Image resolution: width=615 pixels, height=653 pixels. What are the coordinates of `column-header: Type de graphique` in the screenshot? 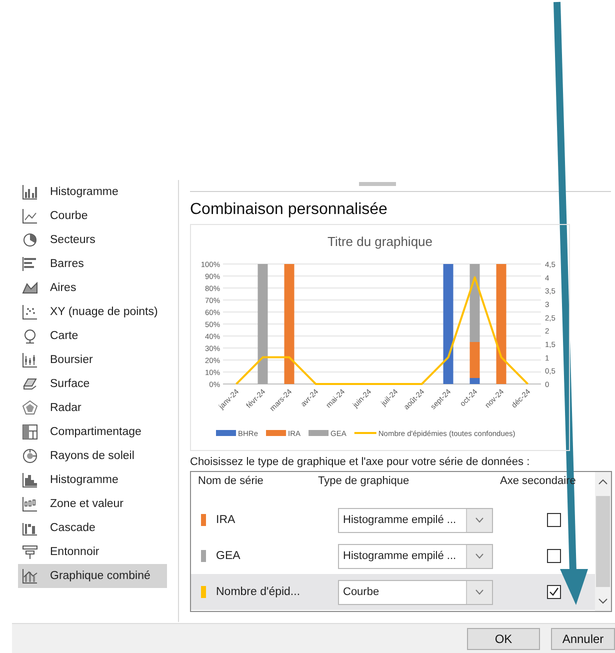 It's located at (363, 481).